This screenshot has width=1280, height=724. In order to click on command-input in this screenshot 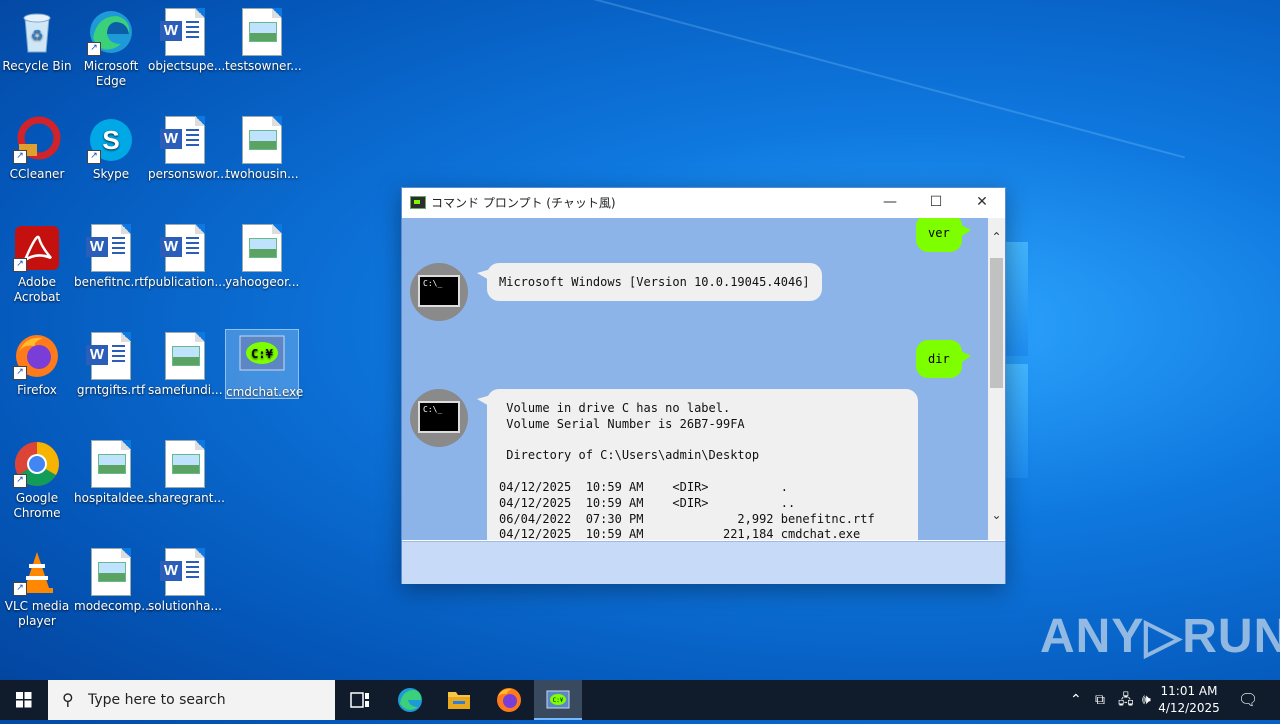, I will do `click(703, 562)`.